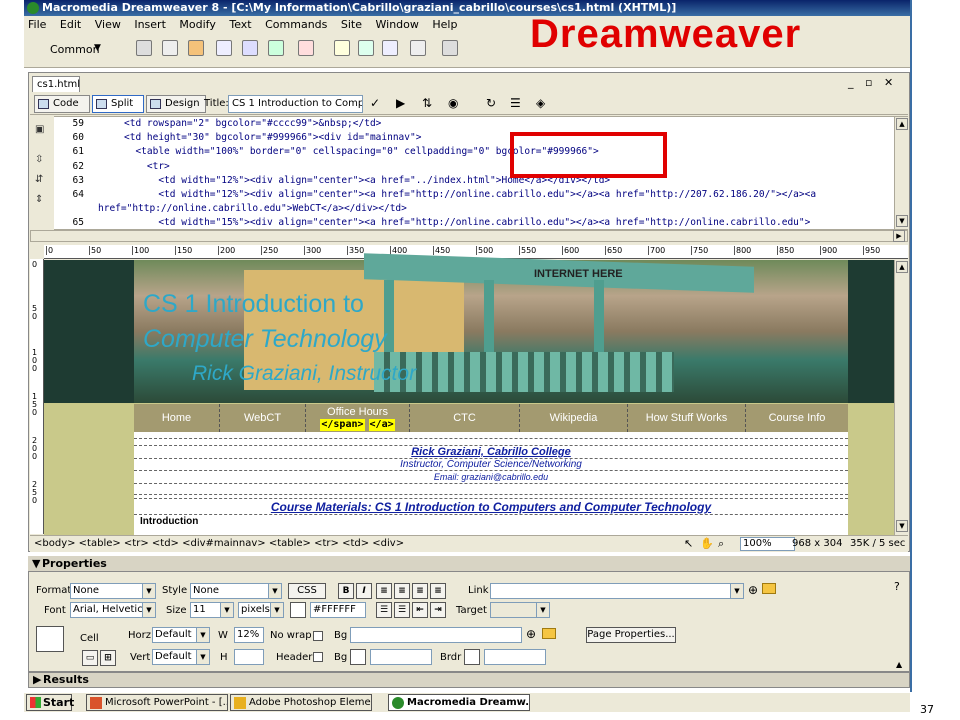 Image resolution: width=960 pixels, height=720 pixels. Describe the element at coordinates (62, 104) in the screenshot. I see `code-view-button: Code` at that location.